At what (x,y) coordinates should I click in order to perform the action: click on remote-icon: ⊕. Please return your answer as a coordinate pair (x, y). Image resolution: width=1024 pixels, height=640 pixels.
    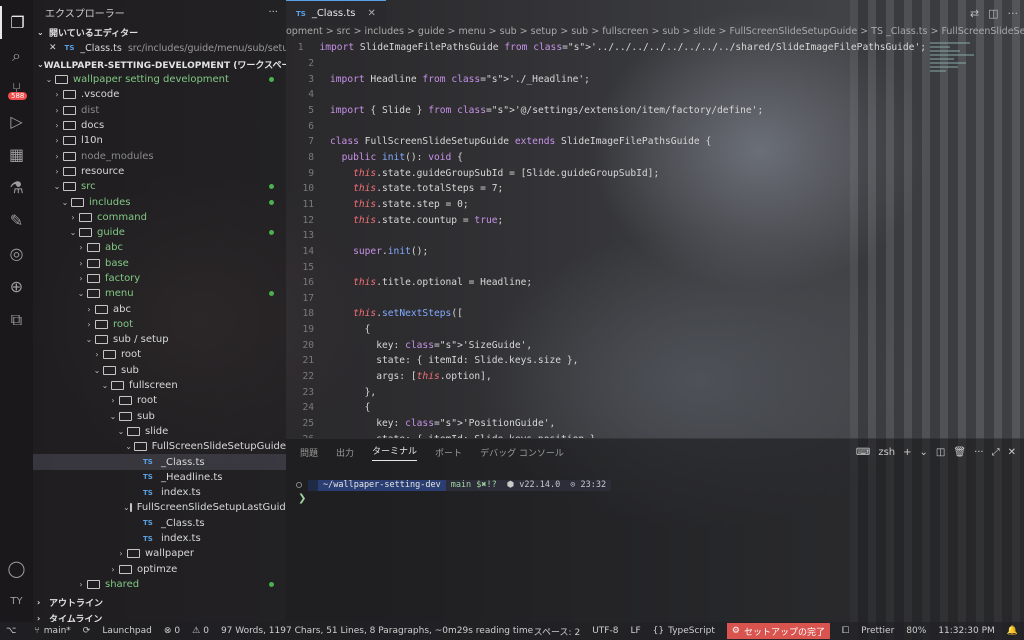
    Looking at the image, I should click on (16, 286).